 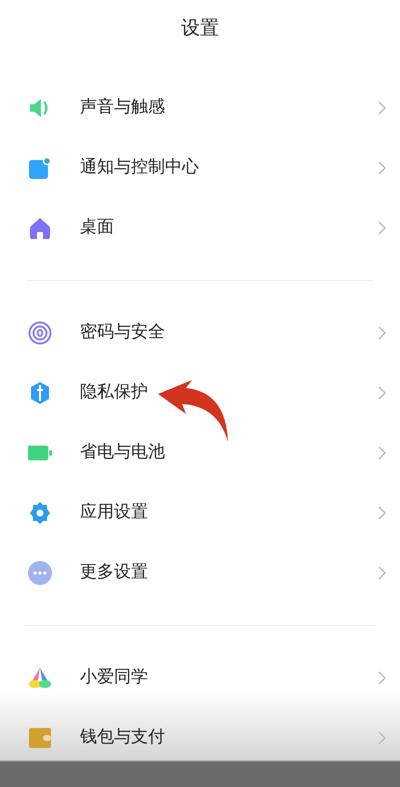 I want to click on settings-item: 通知与控制中心, so click(x=200, y=168).